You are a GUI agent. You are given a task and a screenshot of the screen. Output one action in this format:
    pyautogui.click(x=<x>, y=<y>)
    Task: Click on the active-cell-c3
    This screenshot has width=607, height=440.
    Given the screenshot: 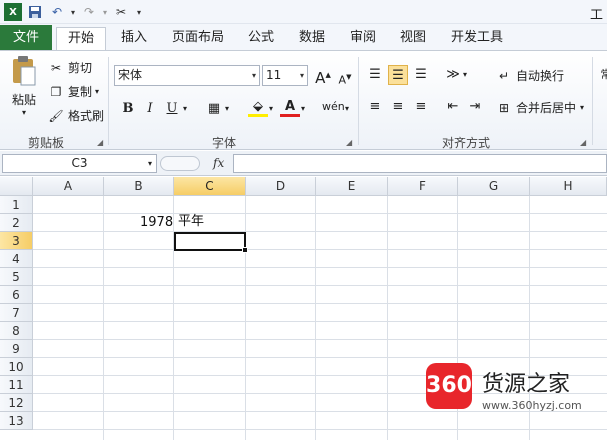 What is the action you would take?
    pyautogui.click(x=210, y=241)
    